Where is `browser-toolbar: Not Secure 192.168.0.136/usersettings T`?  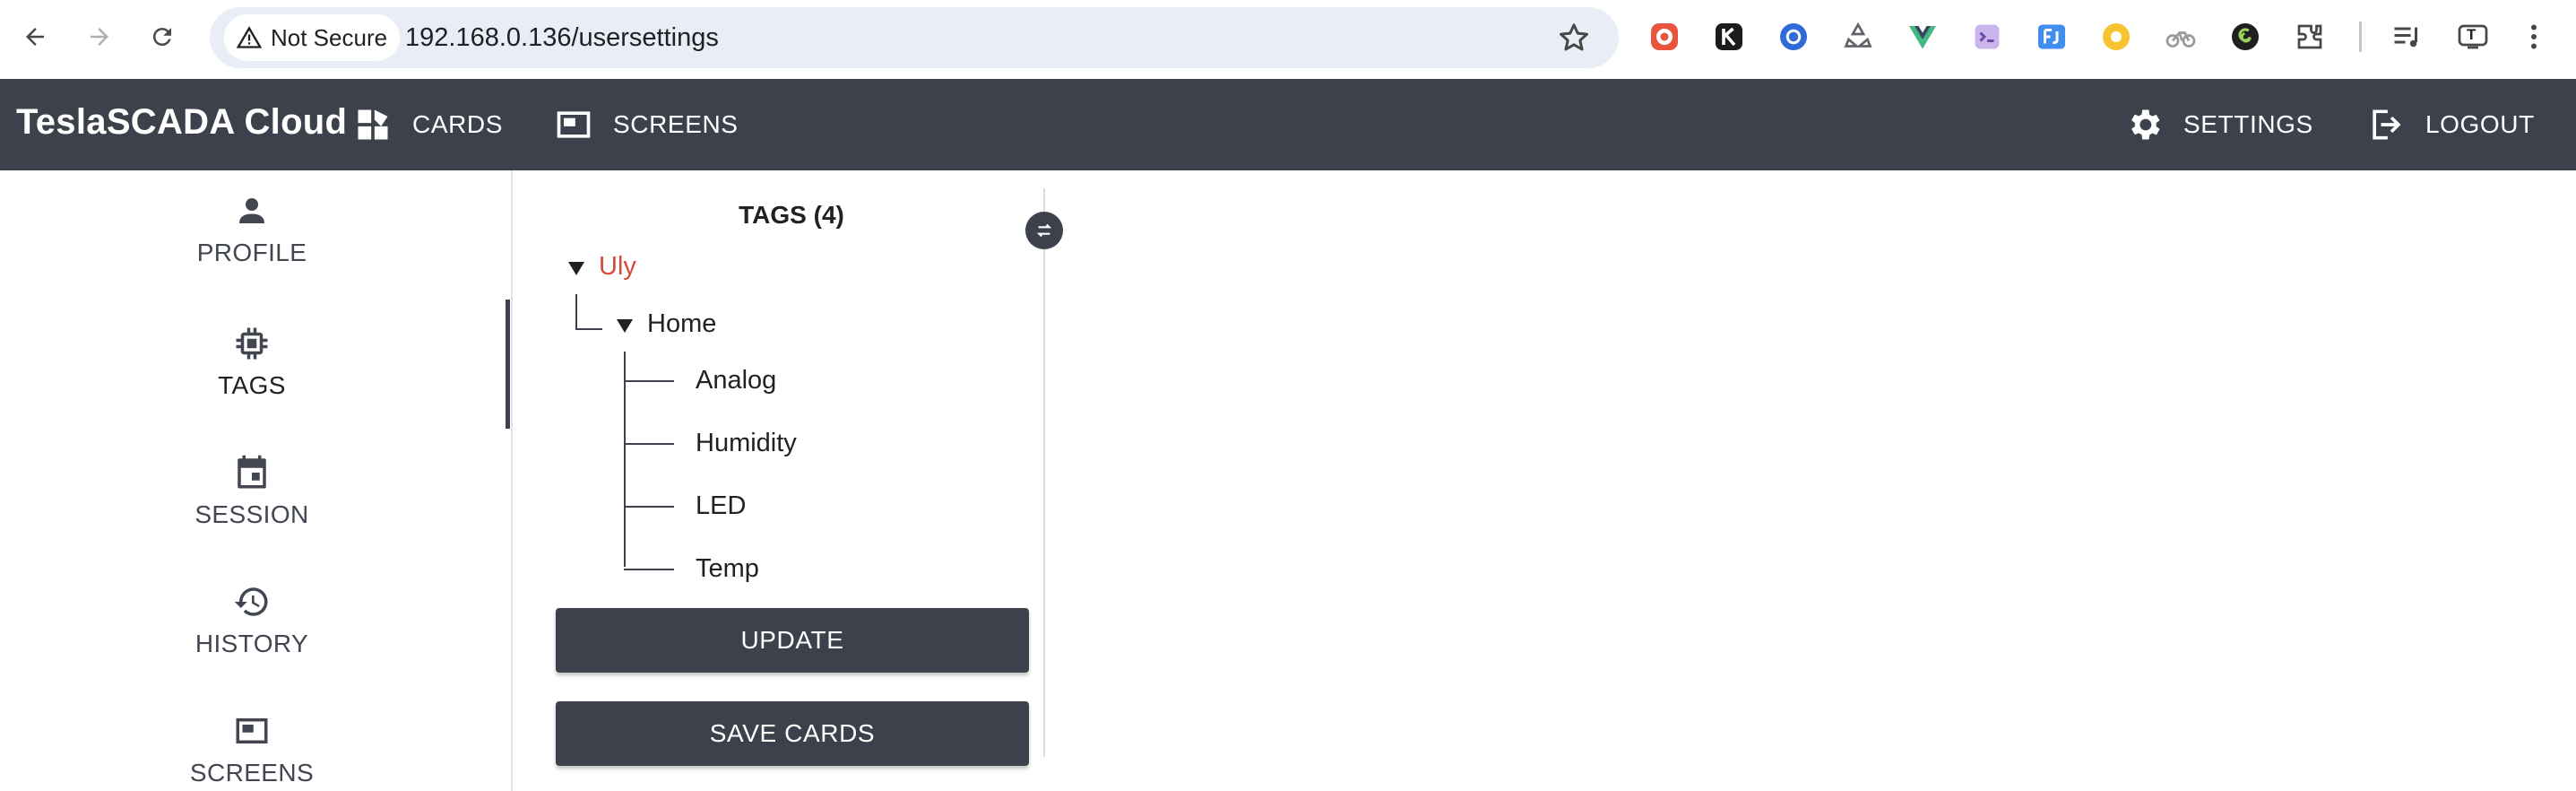 browser-toolbar: Not Secure 192.168.0.136/usersettings T is located at coordinates (1288, 39).